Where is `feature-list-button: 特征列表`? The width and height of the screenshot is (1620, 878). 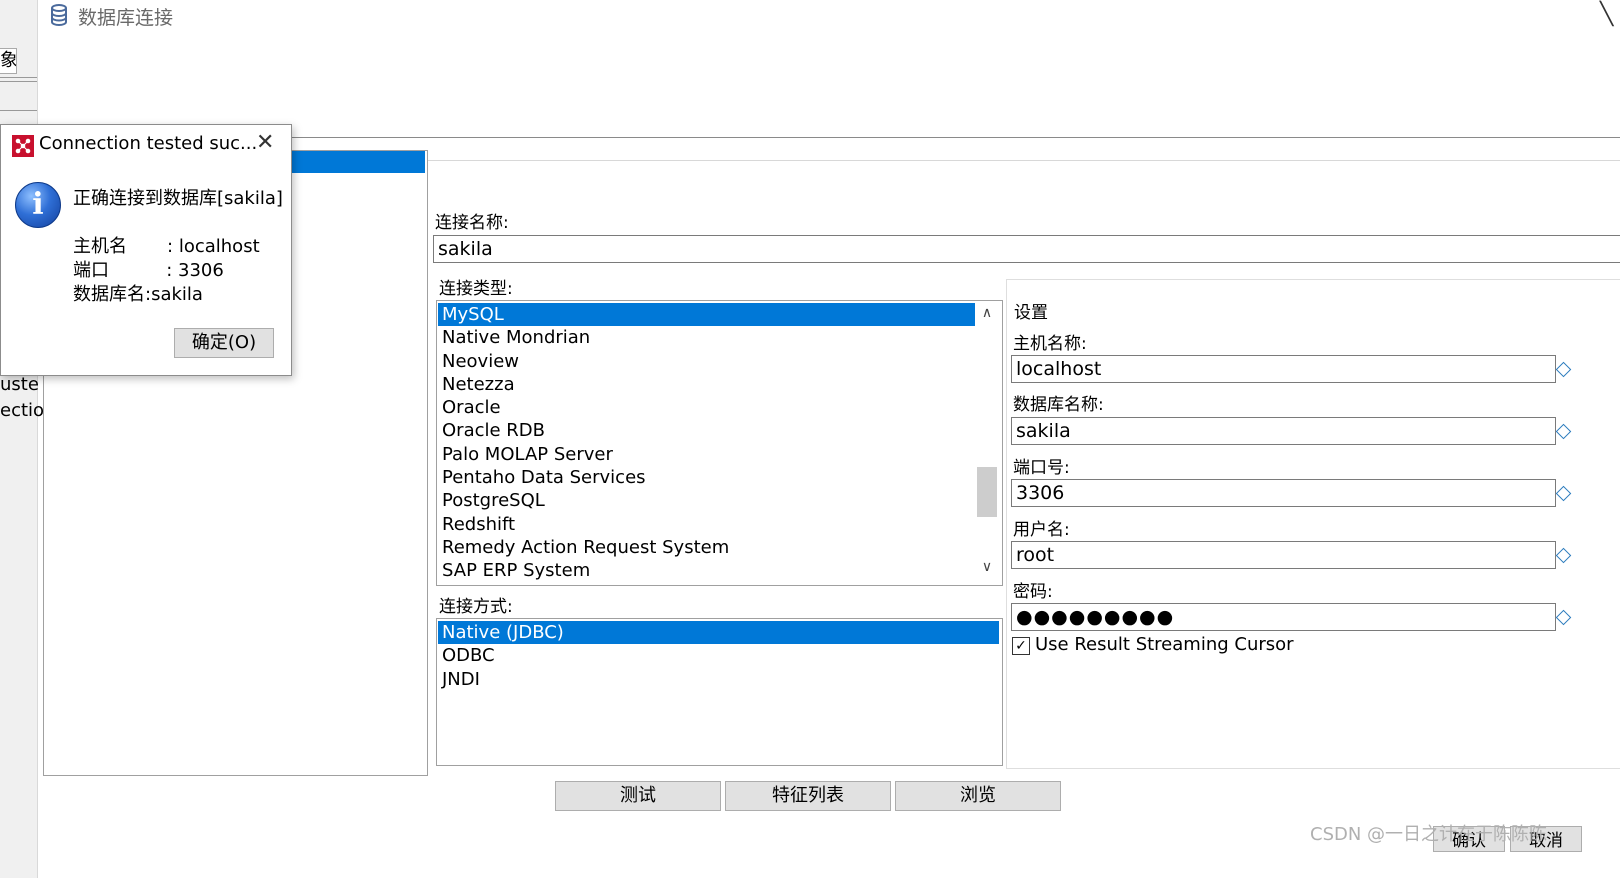
feature-list-button: 特征列表 is located at coordinates (808, 796).